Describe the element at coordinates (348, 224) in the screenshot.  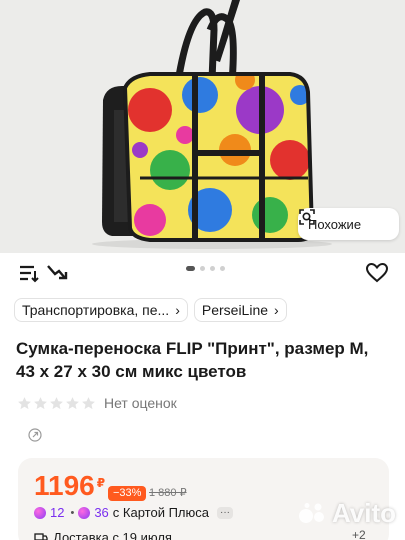
I see `similar-button: Похожие` at that location.